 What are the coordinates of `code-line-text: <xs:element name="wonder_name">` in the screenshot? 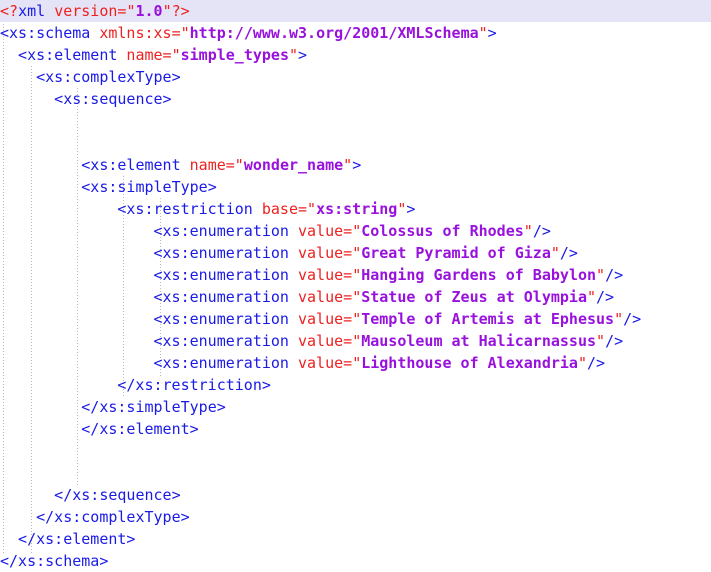 It's located at (180, 165).